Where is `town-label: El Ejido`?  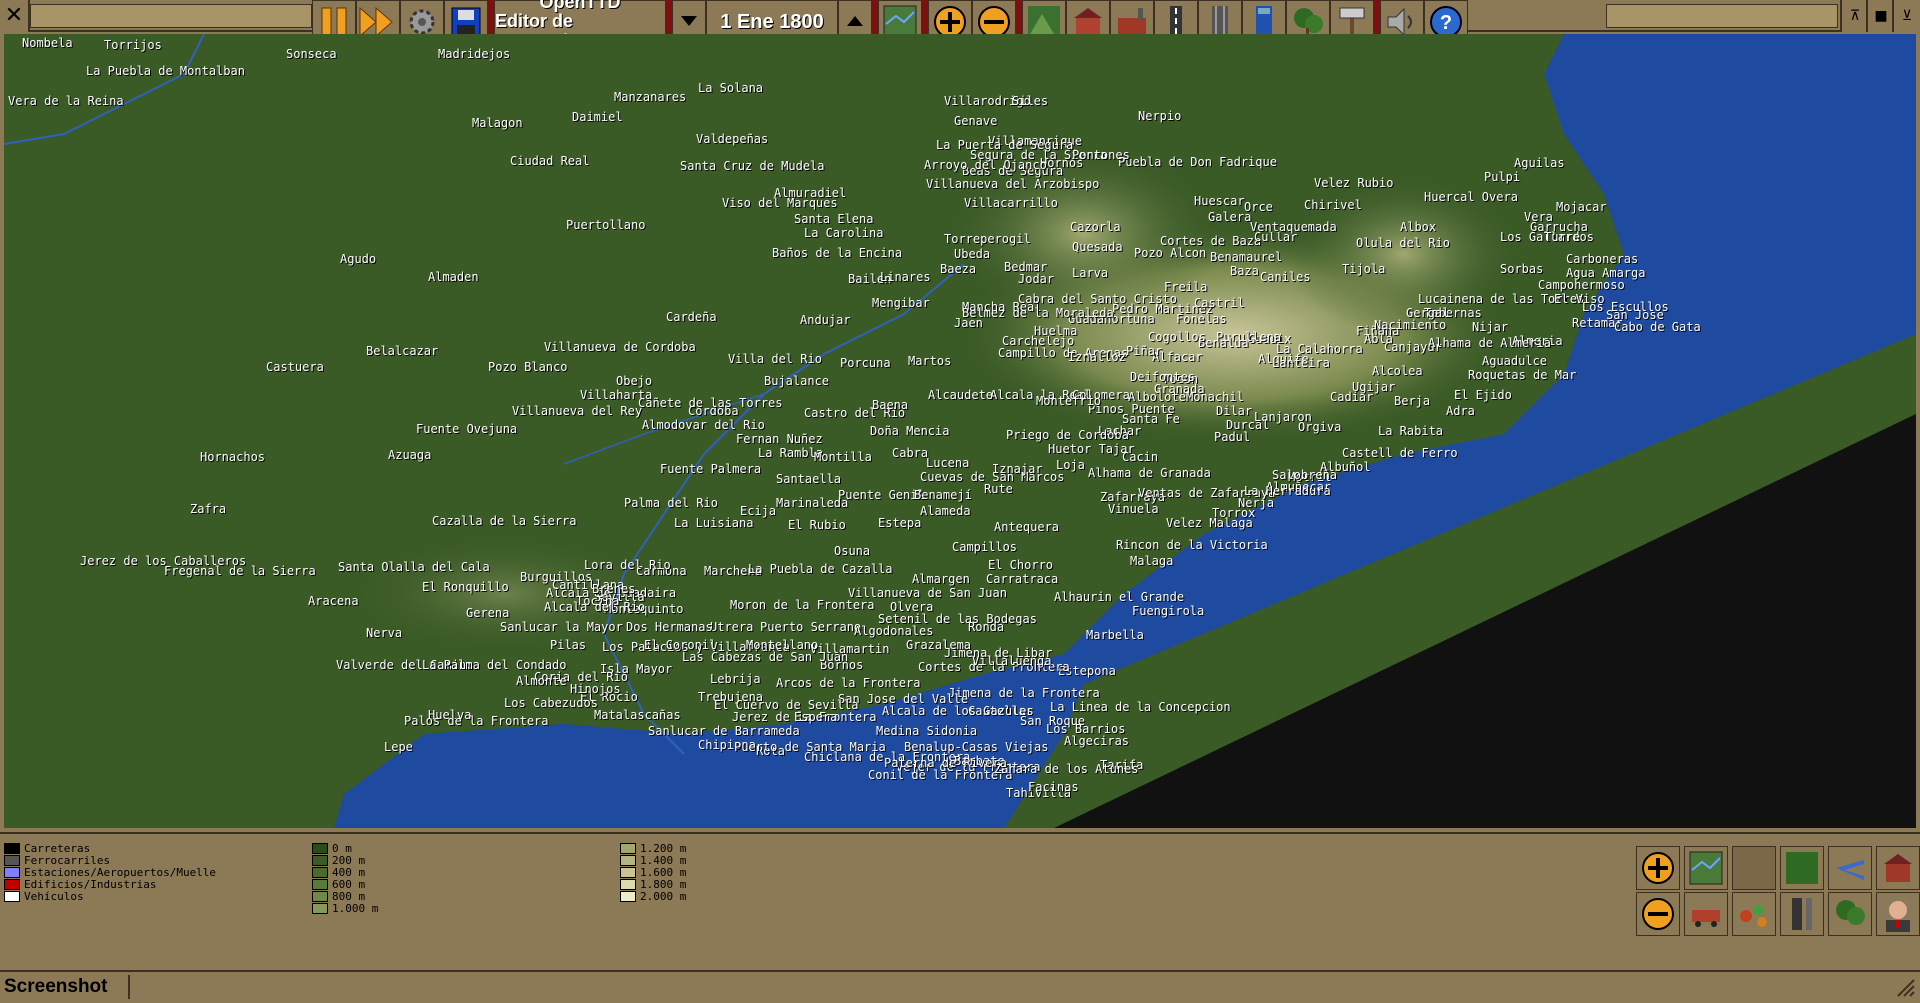 town-label: El Ejido is located at coordinates (1483, 395).